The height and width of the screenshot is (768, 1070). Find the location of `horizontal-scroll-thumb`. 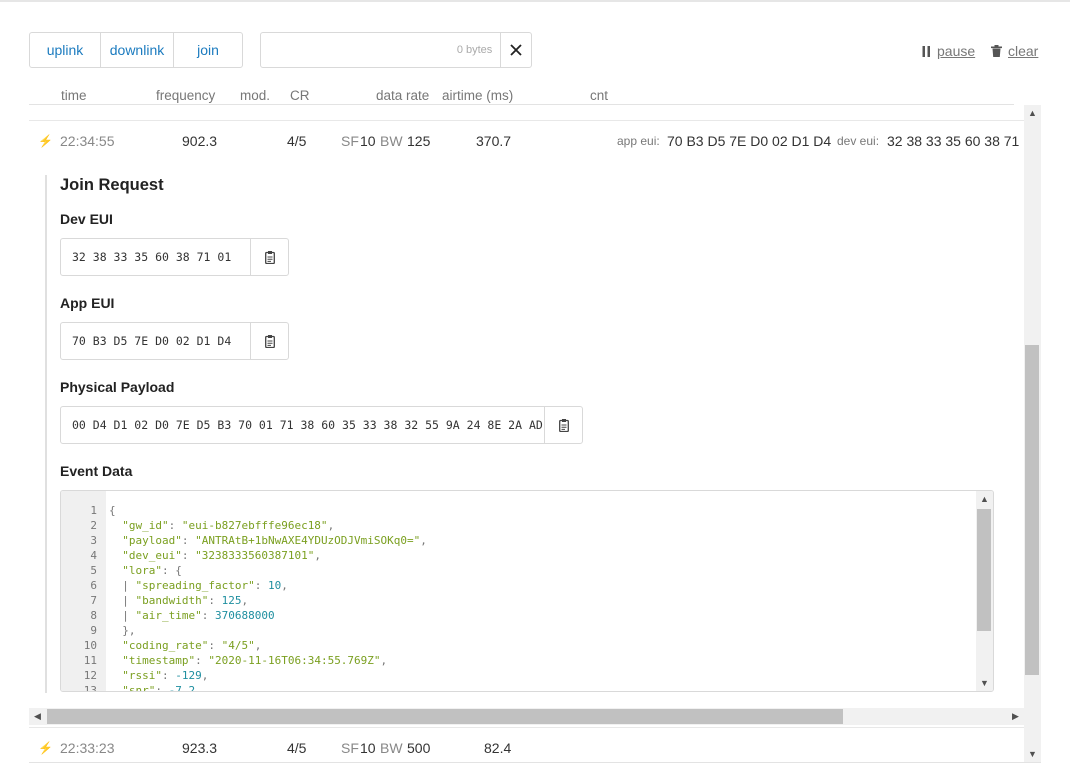

horizontal-scroll-thumb is located at coordinates (445, 716).